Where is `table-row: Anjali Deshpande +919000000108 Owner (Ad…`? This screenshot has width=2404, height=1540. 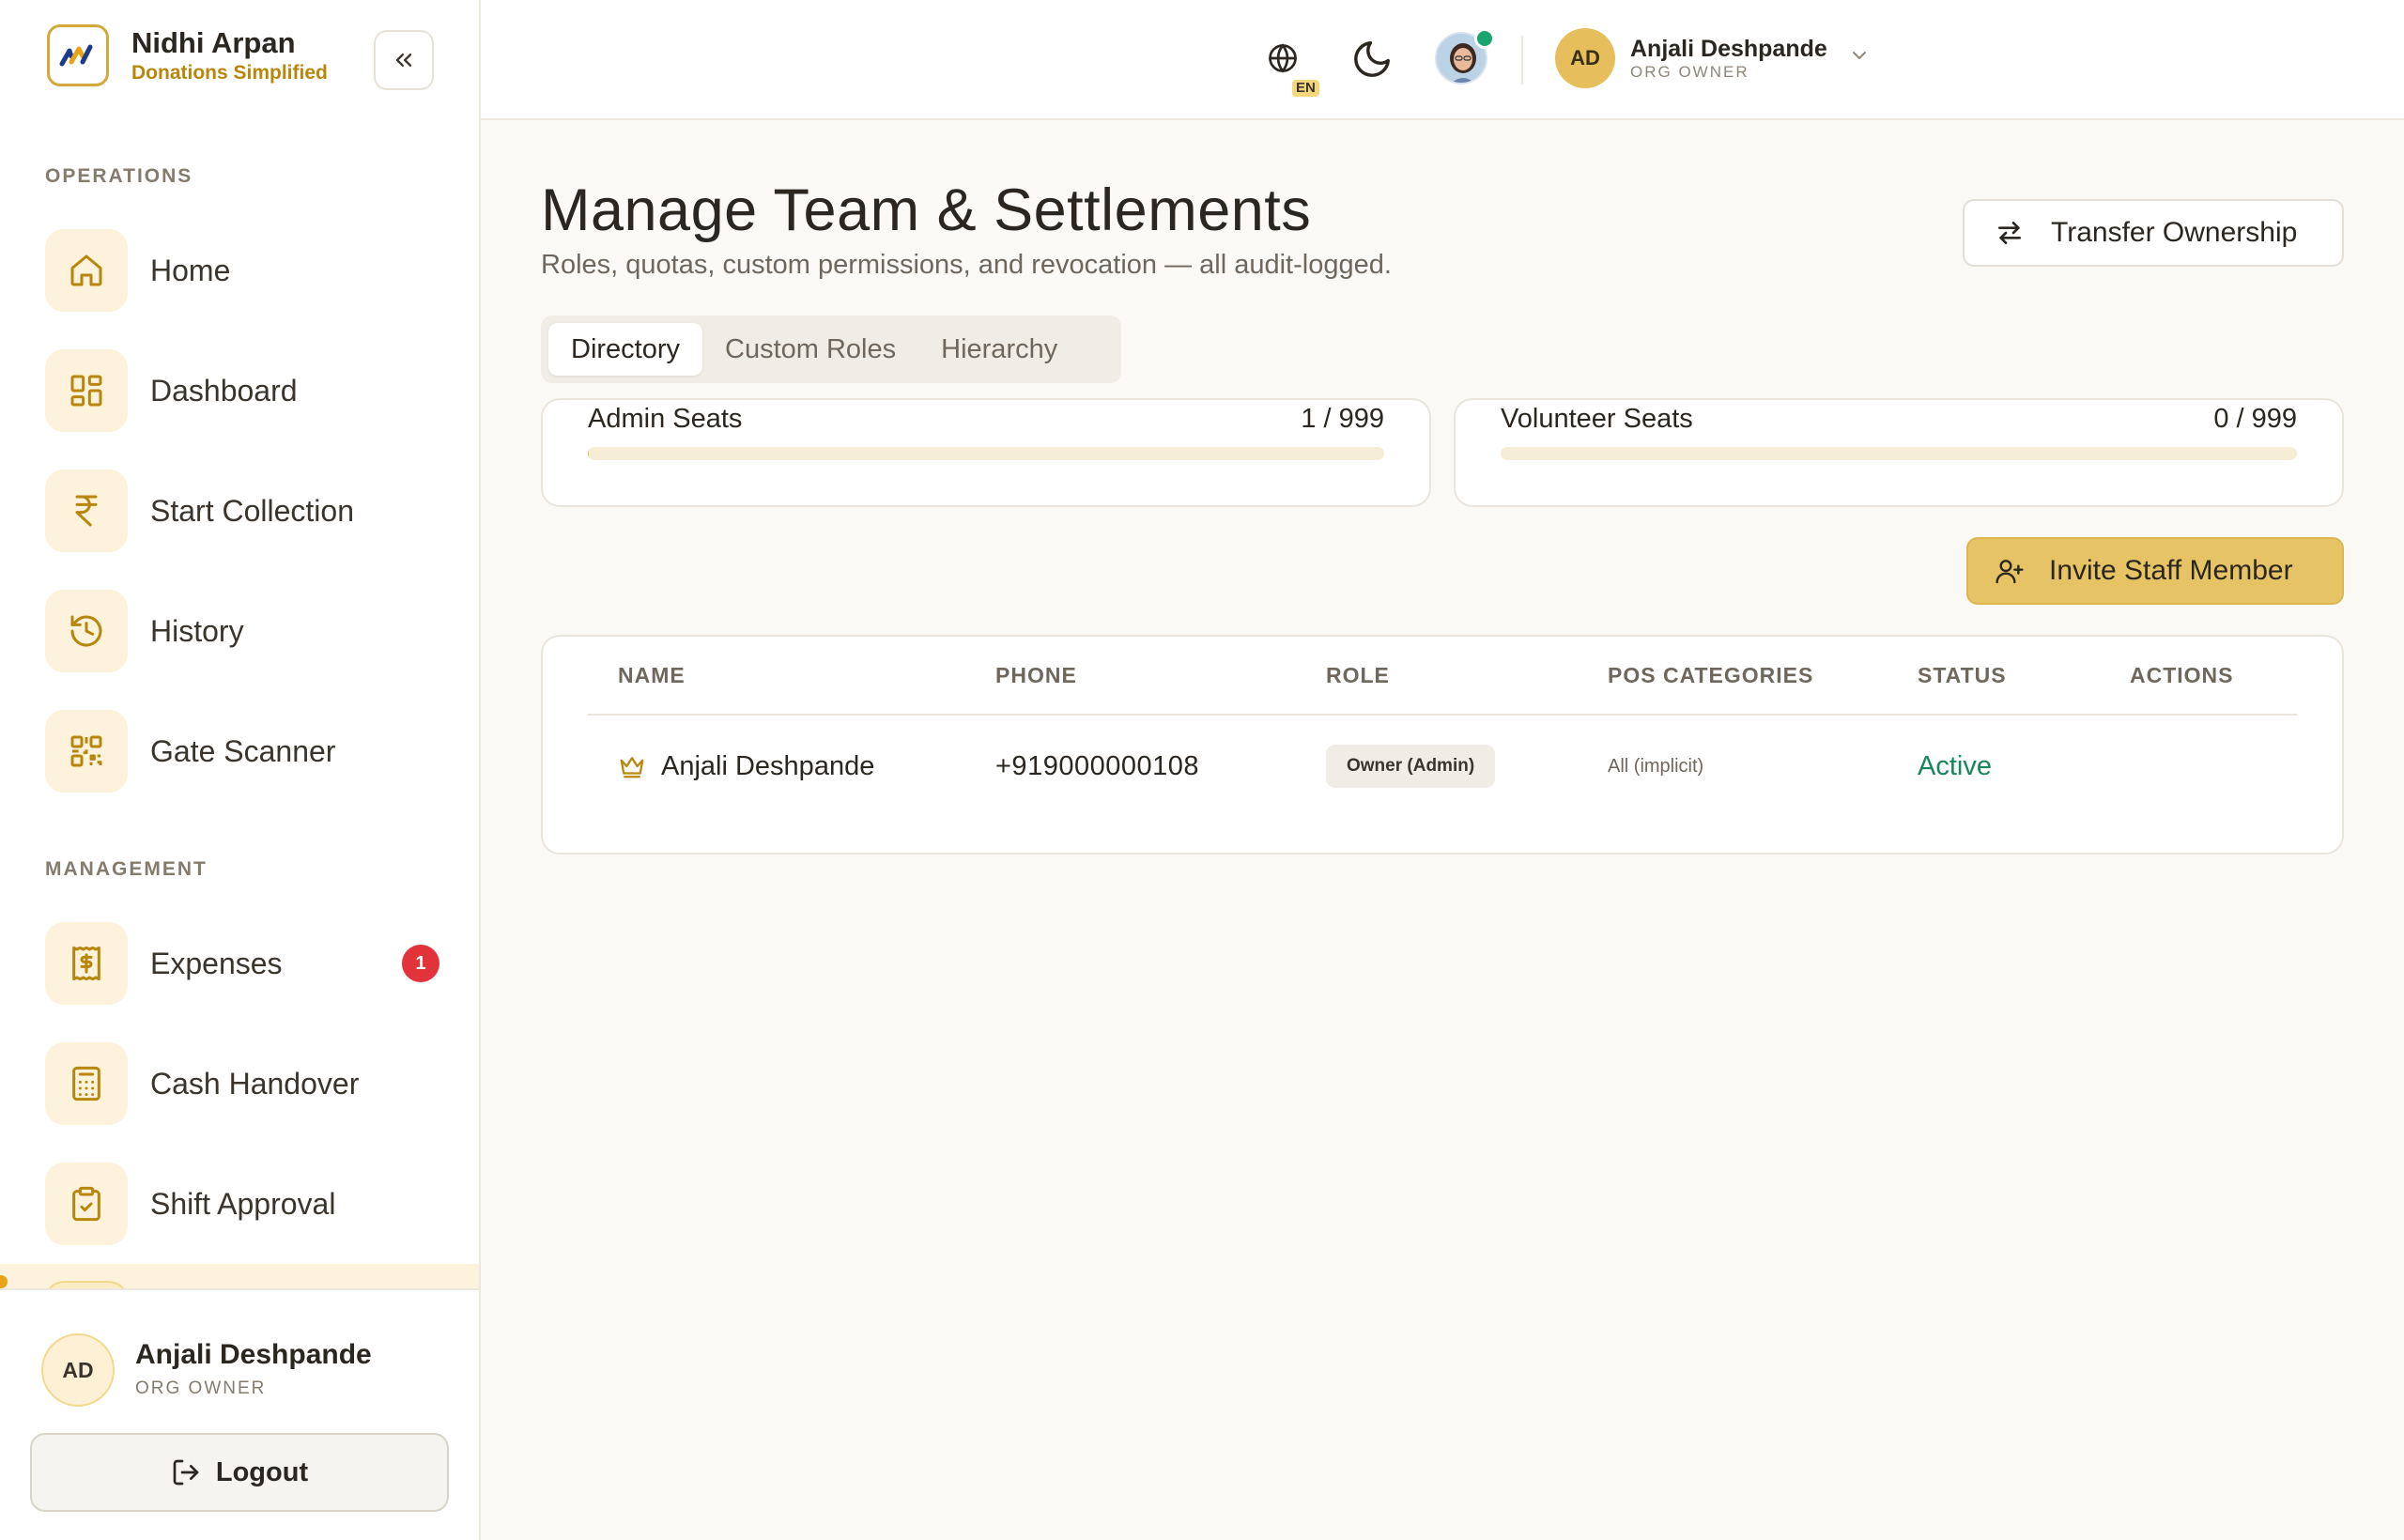 table-row: Anjali Deshpande +919000000108 Owner (Ad… is located at coordinates (1442, 766).